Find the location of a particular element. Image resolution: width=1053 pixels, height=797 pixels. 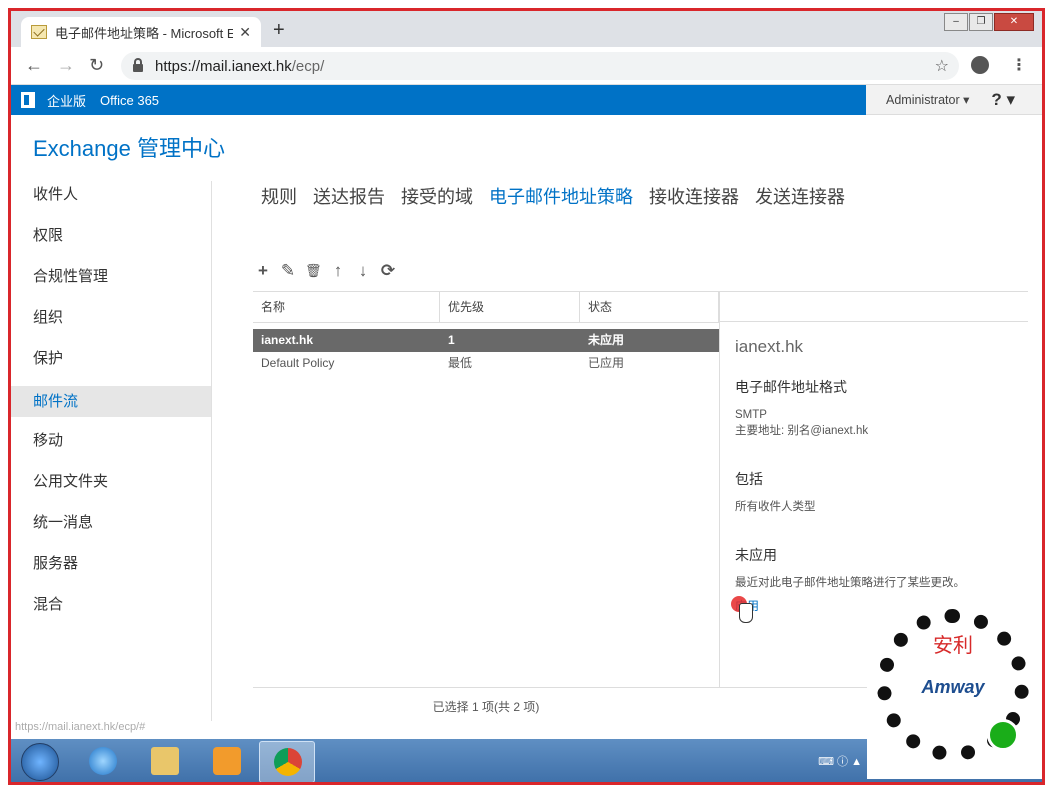

row-status: 未应用 is located at coordinates (606, 340).